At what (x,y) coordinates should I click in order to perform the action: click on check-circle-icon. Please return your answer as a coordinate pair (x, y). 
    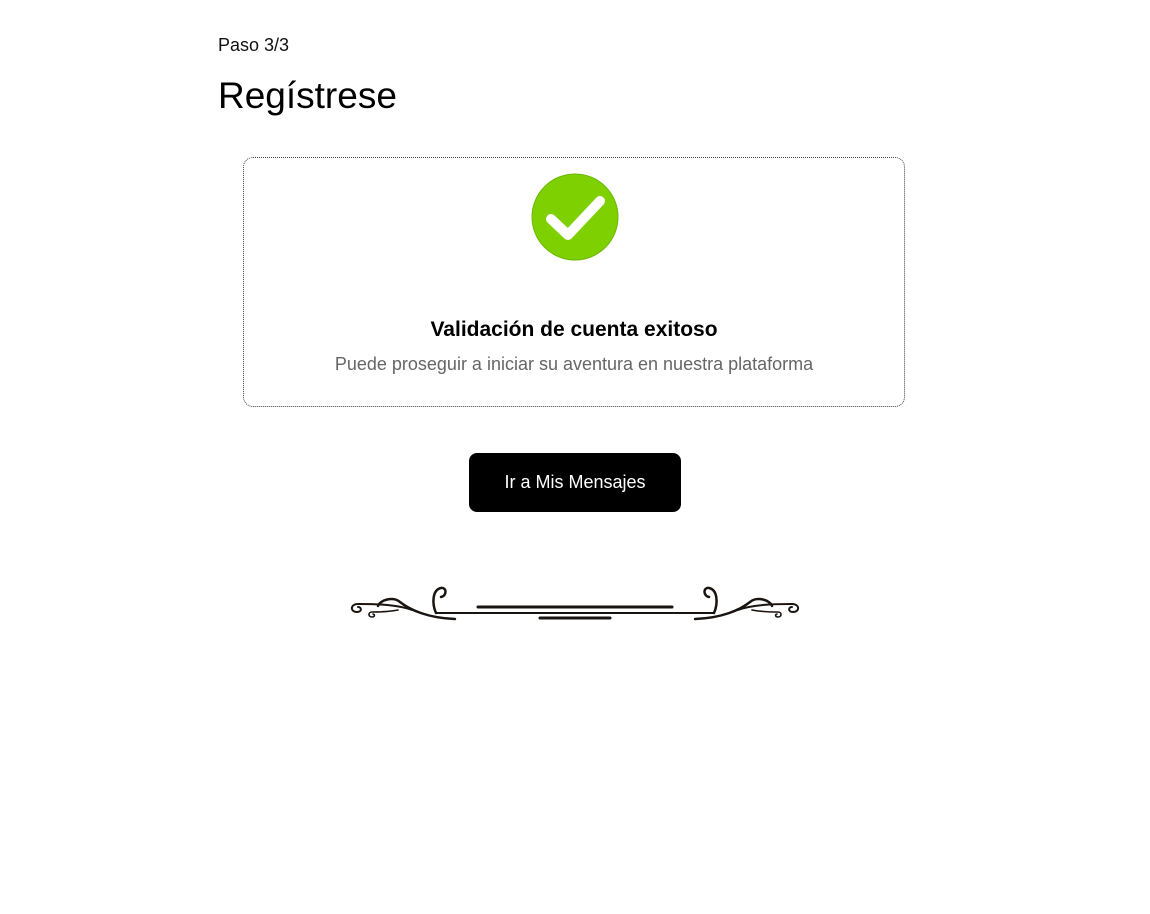
    Looking at the image, I should click on (575, 217).